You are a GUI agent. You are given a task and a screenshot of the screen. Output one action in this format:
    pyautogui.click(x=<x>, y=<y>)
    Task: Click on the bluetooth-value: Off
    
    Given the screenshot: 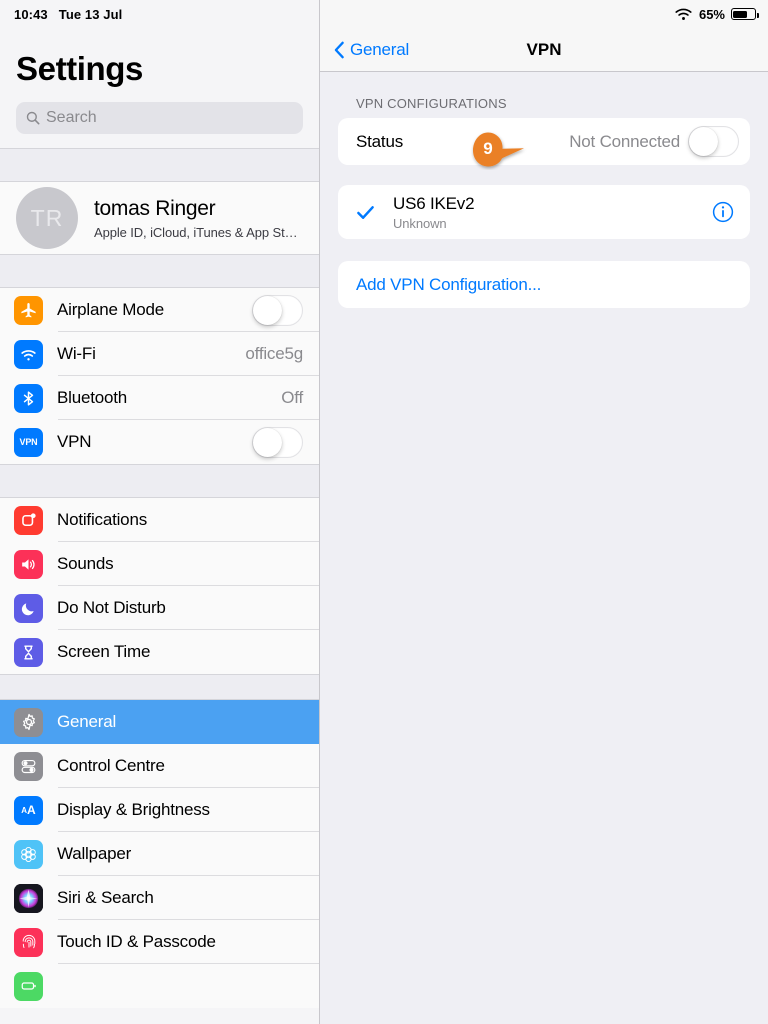 What is the action you would take?
    pyautogui.click(x=292, y=397)
    